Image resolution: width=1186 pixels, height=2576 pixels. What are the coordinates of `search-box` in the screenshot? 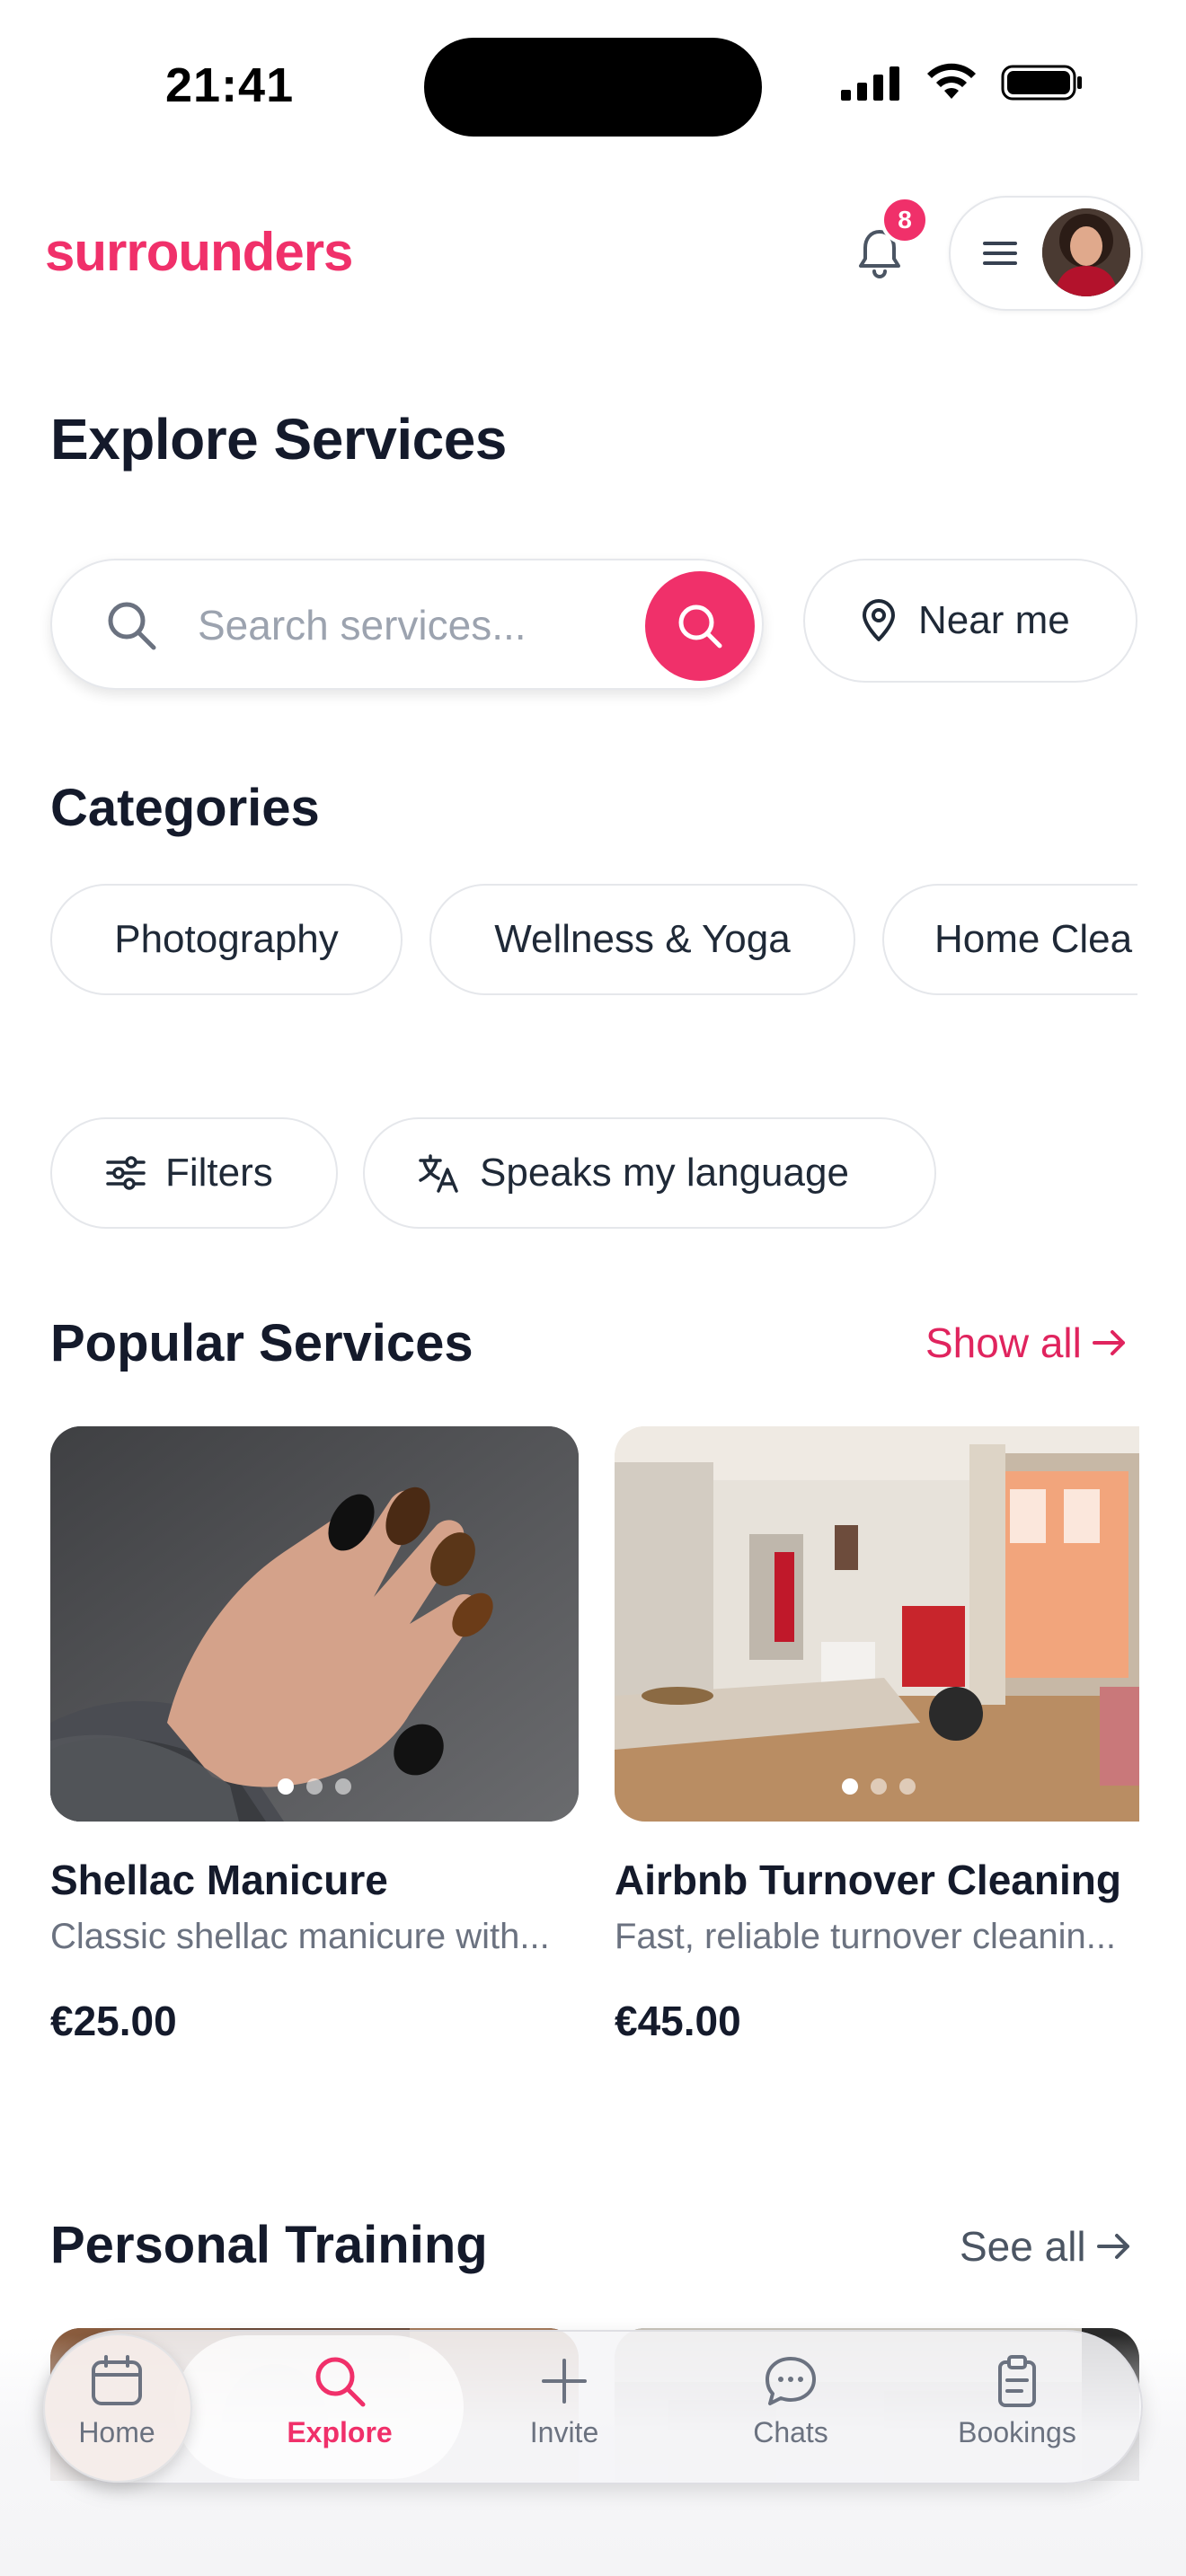 It's located at (407, 624).